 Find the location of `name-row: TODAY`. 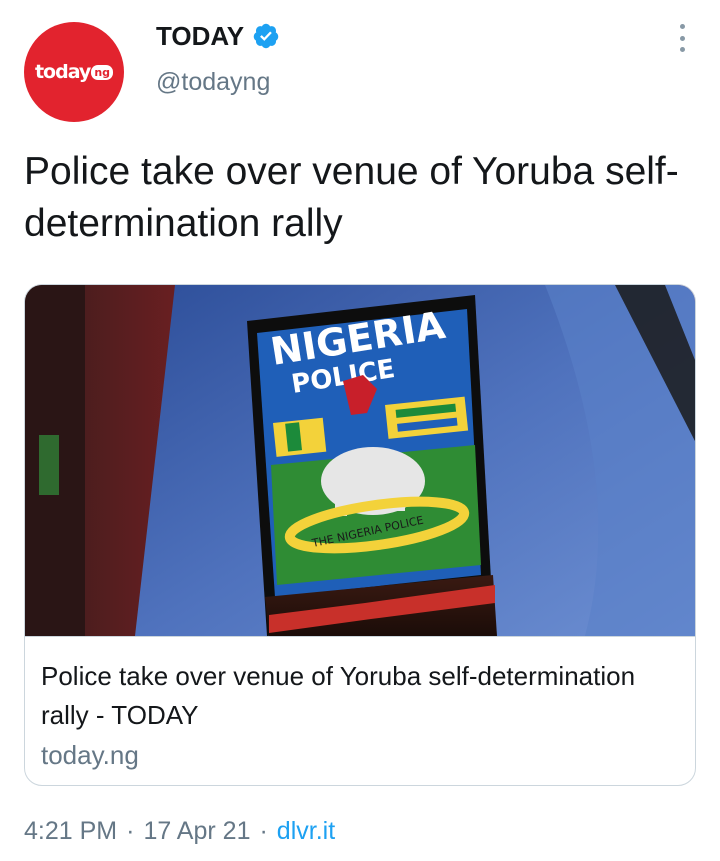

name-row: TODAY is located at coordinates (218, 36).